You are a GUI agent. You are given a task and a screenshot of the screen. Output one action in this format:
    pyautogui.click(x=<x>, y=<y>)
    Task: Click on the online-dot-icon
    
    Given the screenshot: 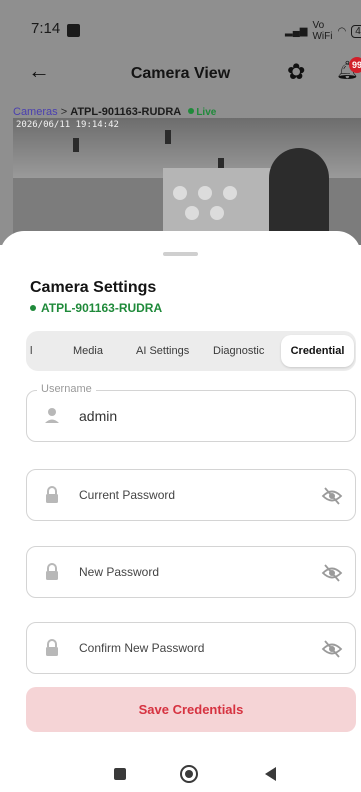 What is the action you would take?
    pyautogui.click(x=33, y=308)
    